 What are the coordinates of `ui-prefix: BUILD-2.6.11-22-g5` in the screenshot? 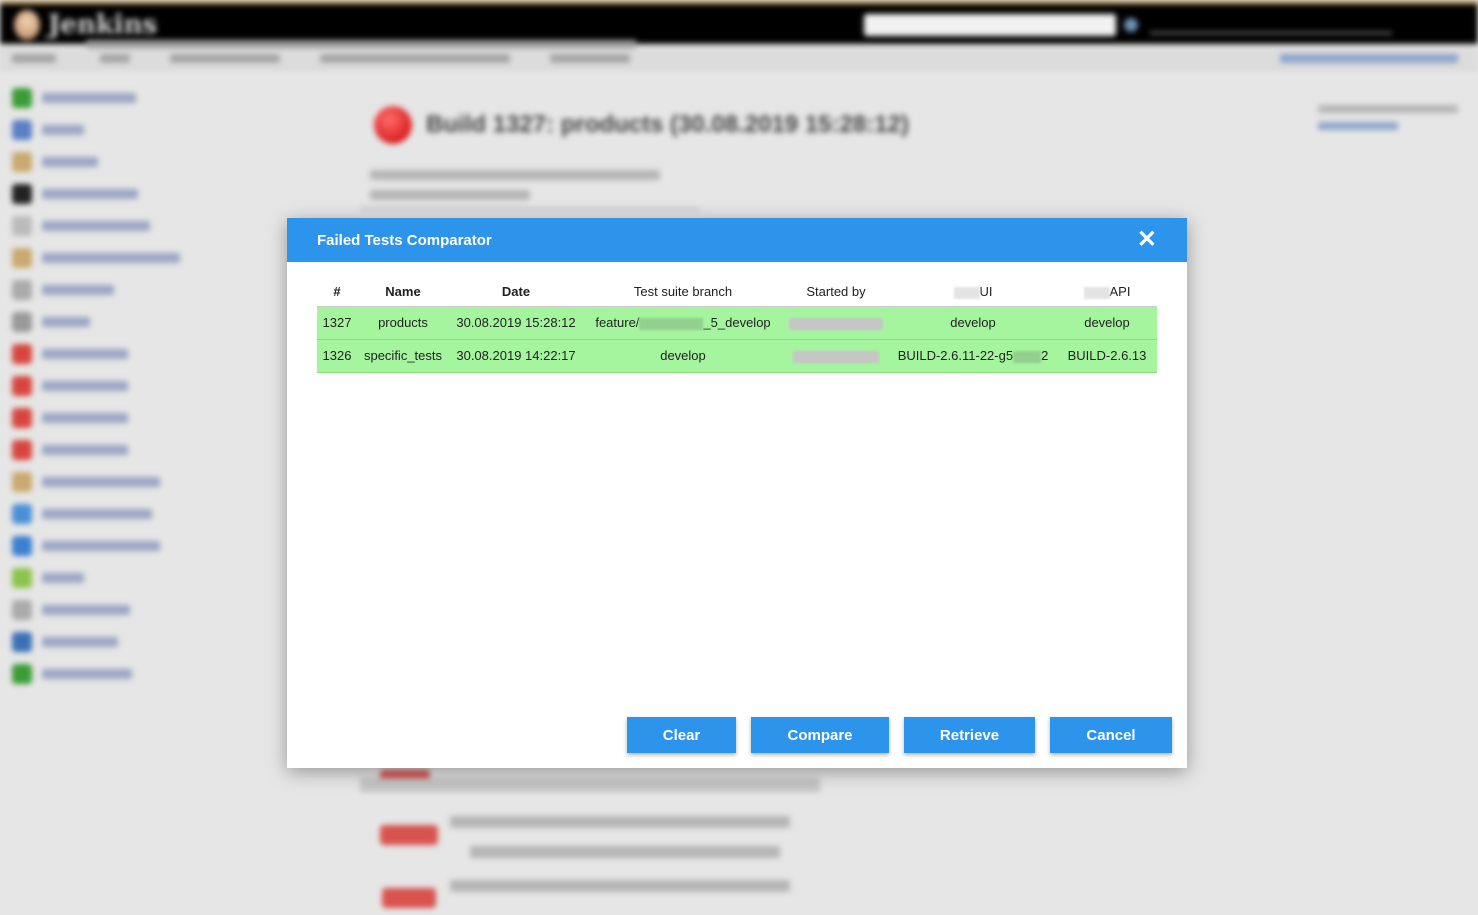 It's located at (955, 355).